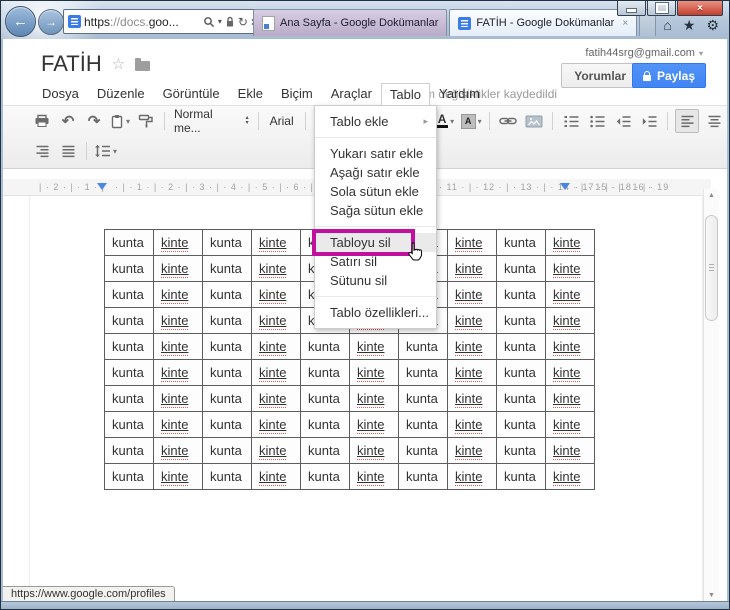 This screenshot has width=730, height=610. What do you see at coordinates (714, 121) in the screenshot?
I see `align-center-icon` at bounding box center [714, 121].